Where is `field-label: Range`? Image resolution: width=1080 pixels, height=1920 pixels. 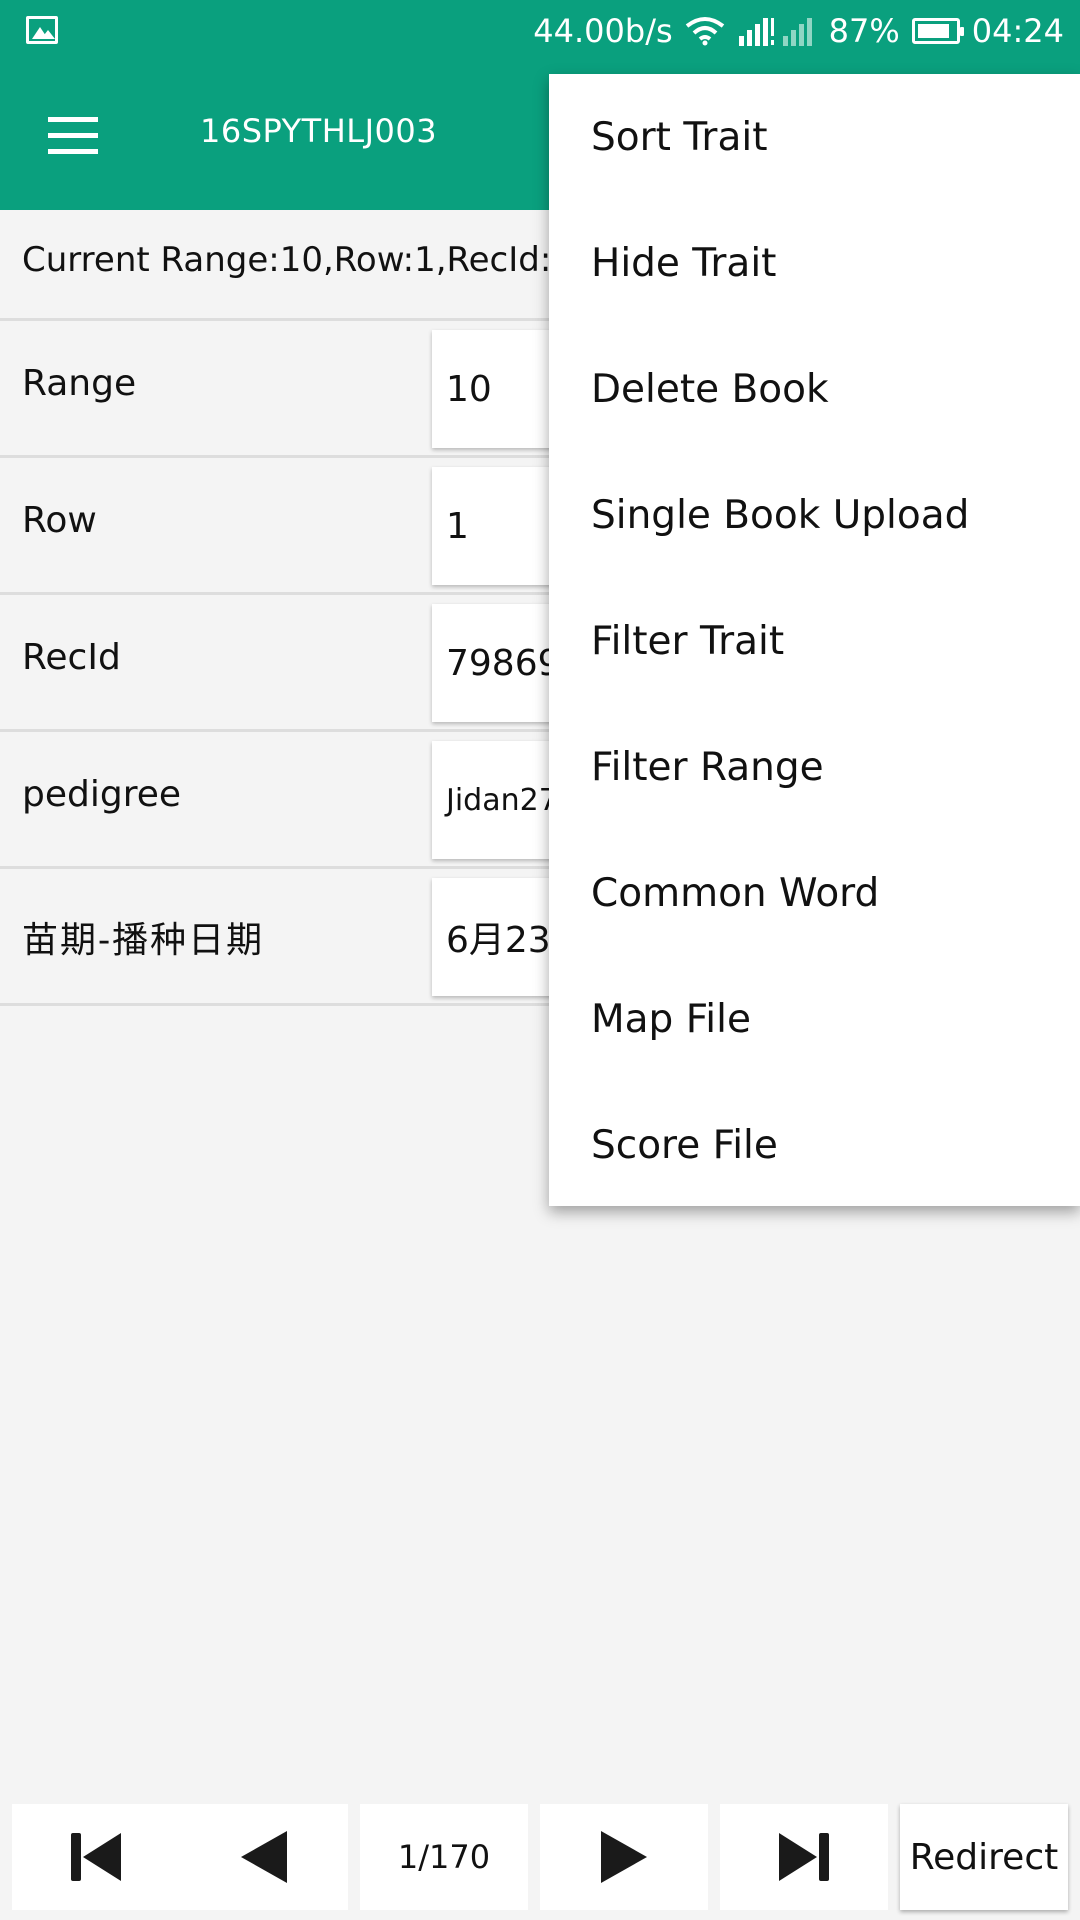
field-label: Range is located at coordinates (79, 383).